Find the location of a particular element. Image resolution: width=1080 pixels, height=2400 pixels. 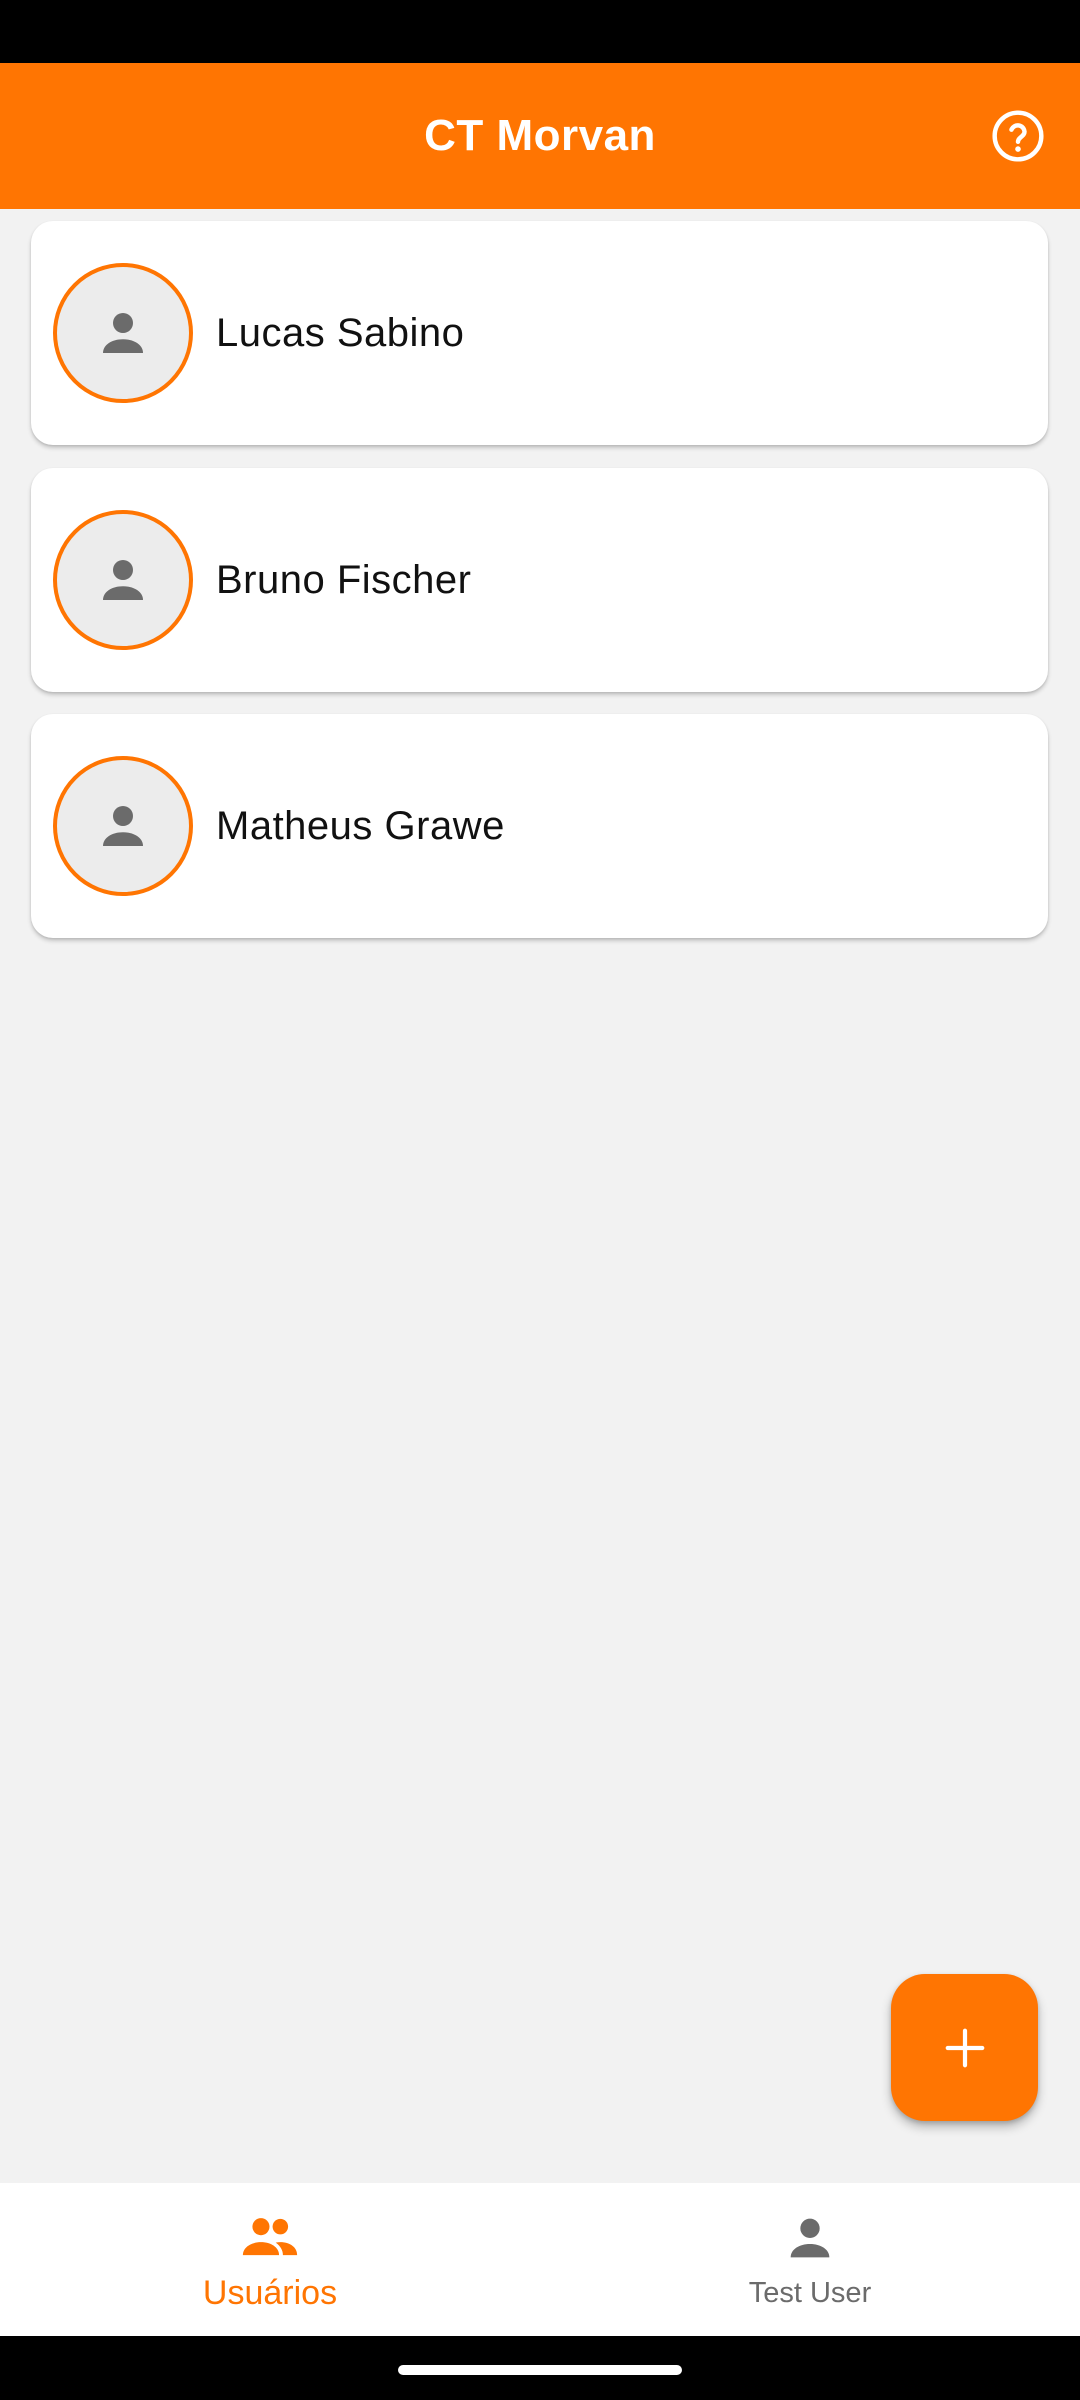

status-bar is located at coordinates (540, 31).